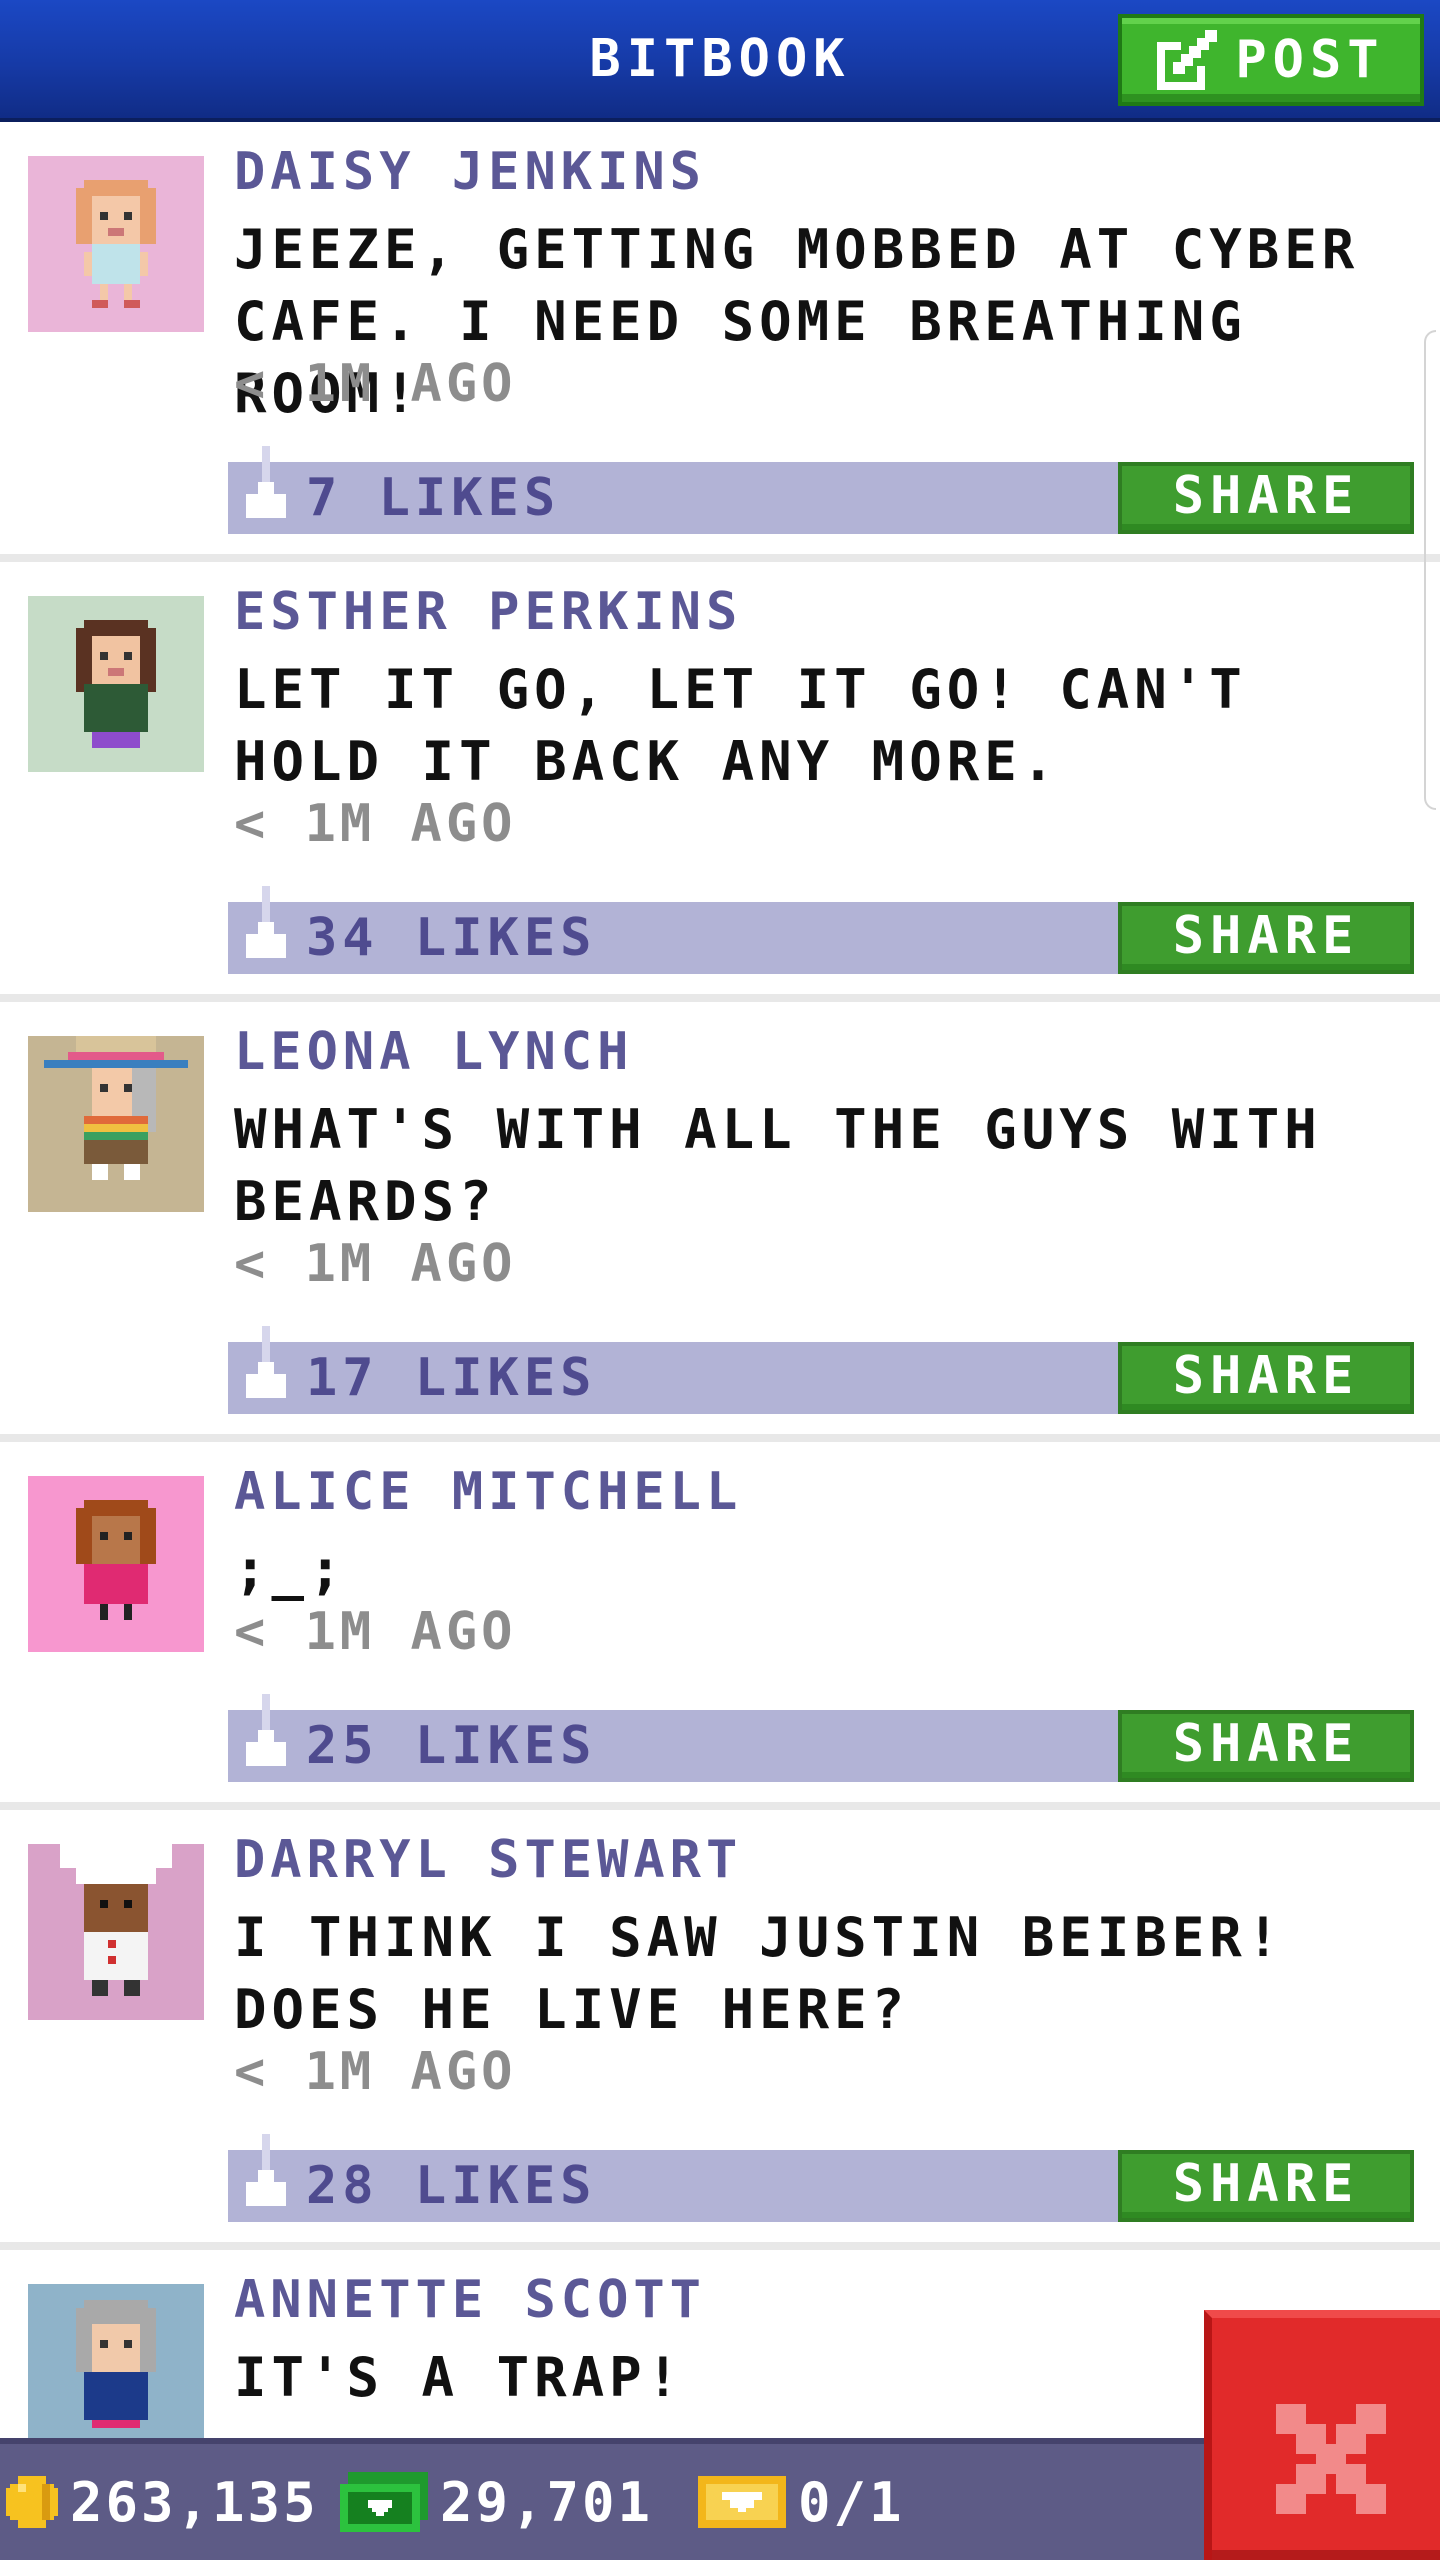 The width and height of the screenshot is (1440, 2560). What do you see at coordinates (821, 1738) in the screenshot?
I see `likes-bar: 25 LIKES SHARE` at bounding box center [821, 1738].